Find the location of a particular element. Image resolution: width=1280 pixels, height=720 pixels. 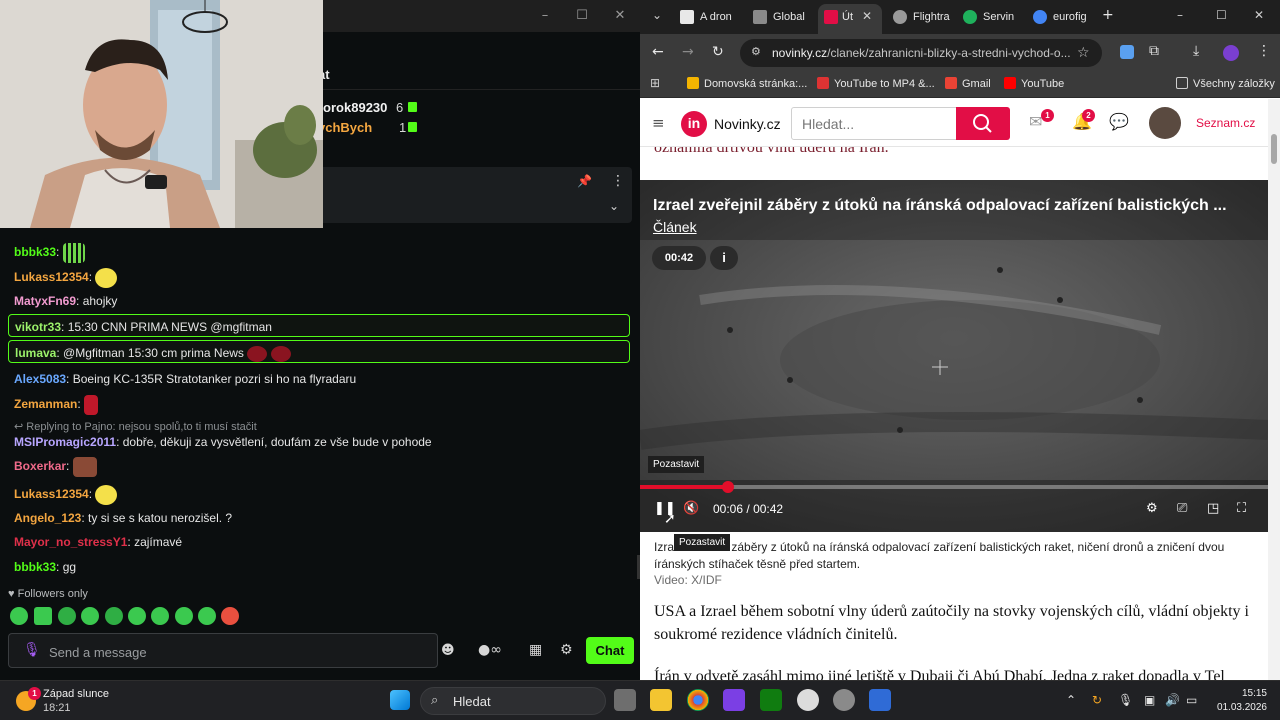

weather-widget: 1 Západ slunce 18:21 is located at coordinates (76, 702).